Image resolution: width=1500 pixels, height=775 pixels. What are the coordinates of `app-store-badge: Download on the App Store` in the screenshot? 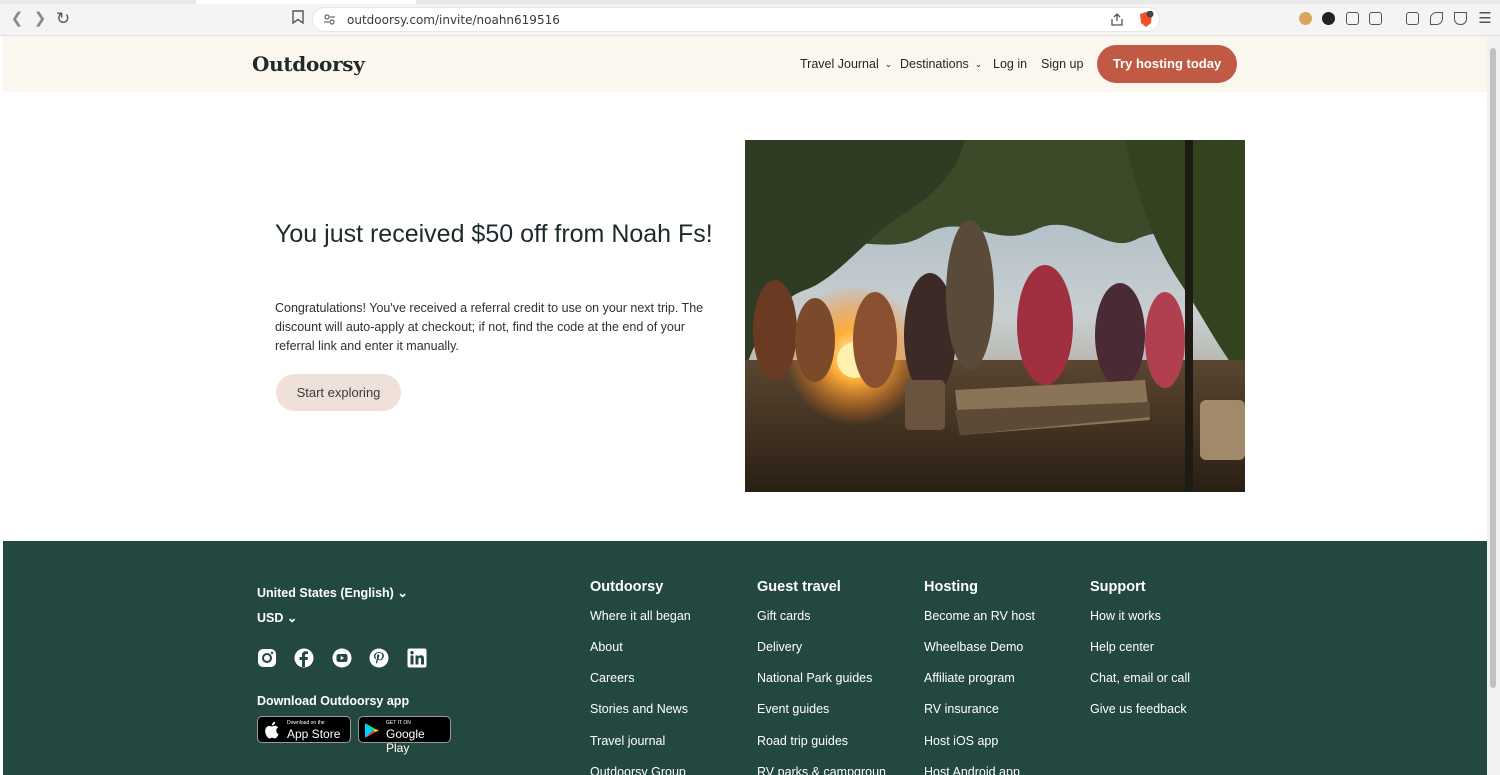 It's located at (304, 729).